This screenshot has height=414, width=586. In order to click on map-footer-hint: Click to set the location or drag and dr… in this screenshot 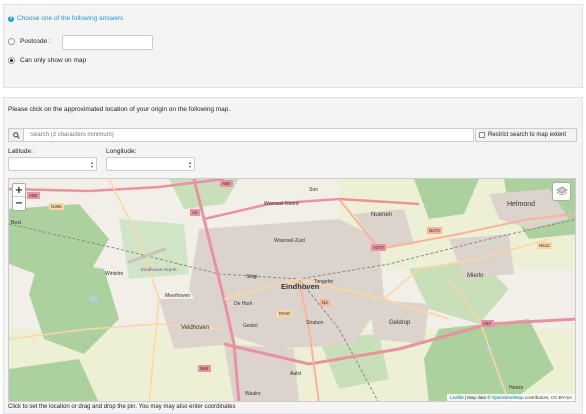, I will do `click(122, 407)`.